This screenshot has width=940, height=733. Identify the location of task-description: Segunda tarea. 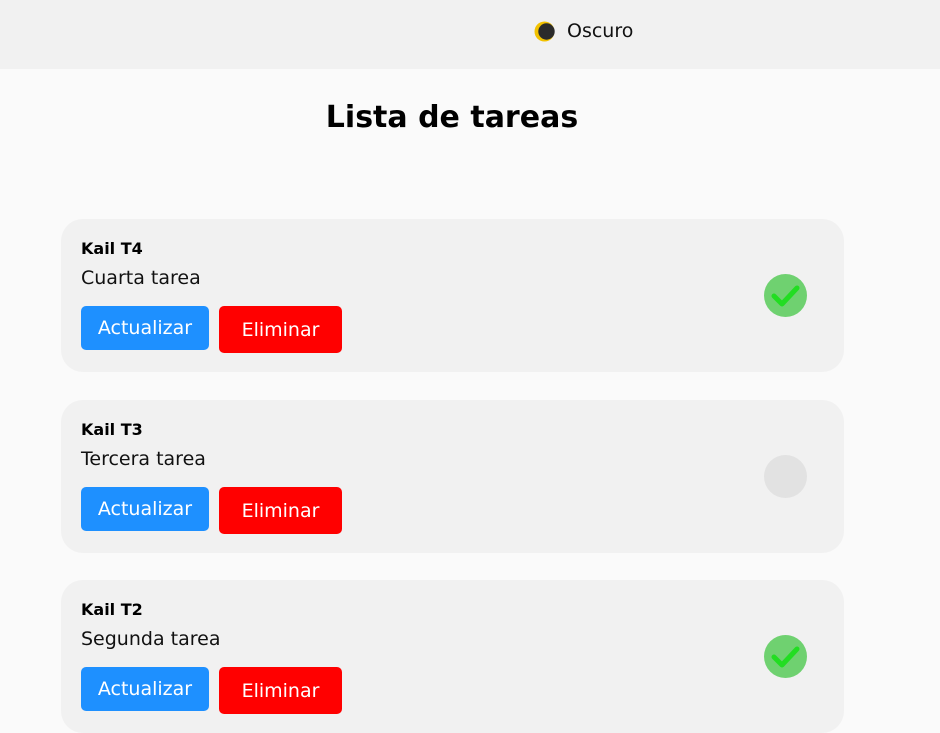
(151, 639).